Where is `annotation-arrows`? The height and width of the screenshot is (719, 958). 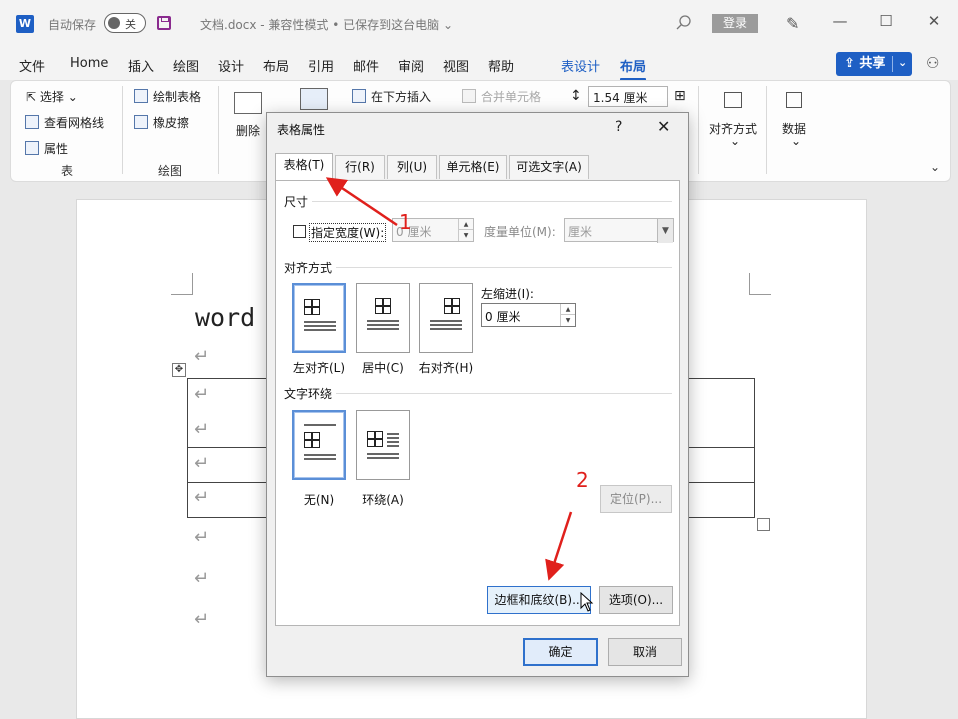 annotation-arrows is located at coordinates (449, 379).